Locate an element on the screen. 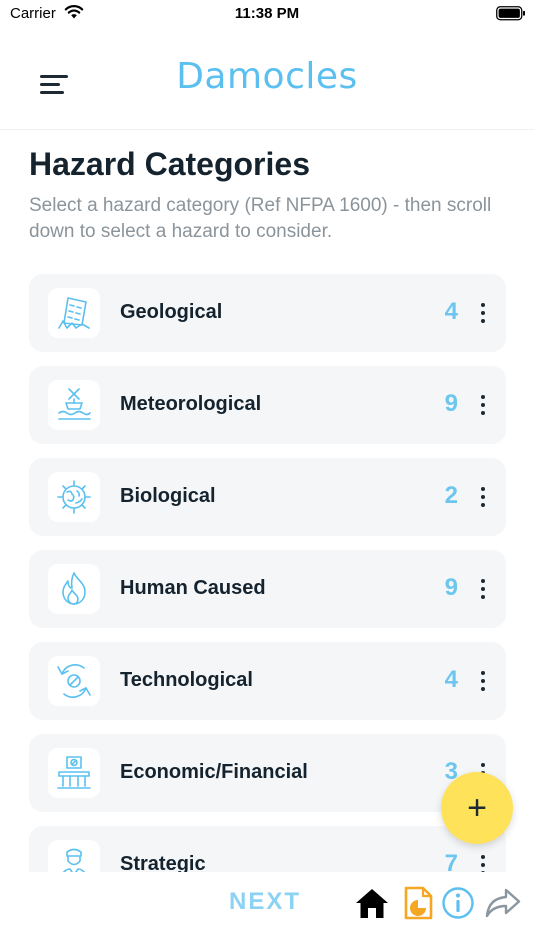 The image size is (534, 950). battery-icon is located at coordinates (510, 13).